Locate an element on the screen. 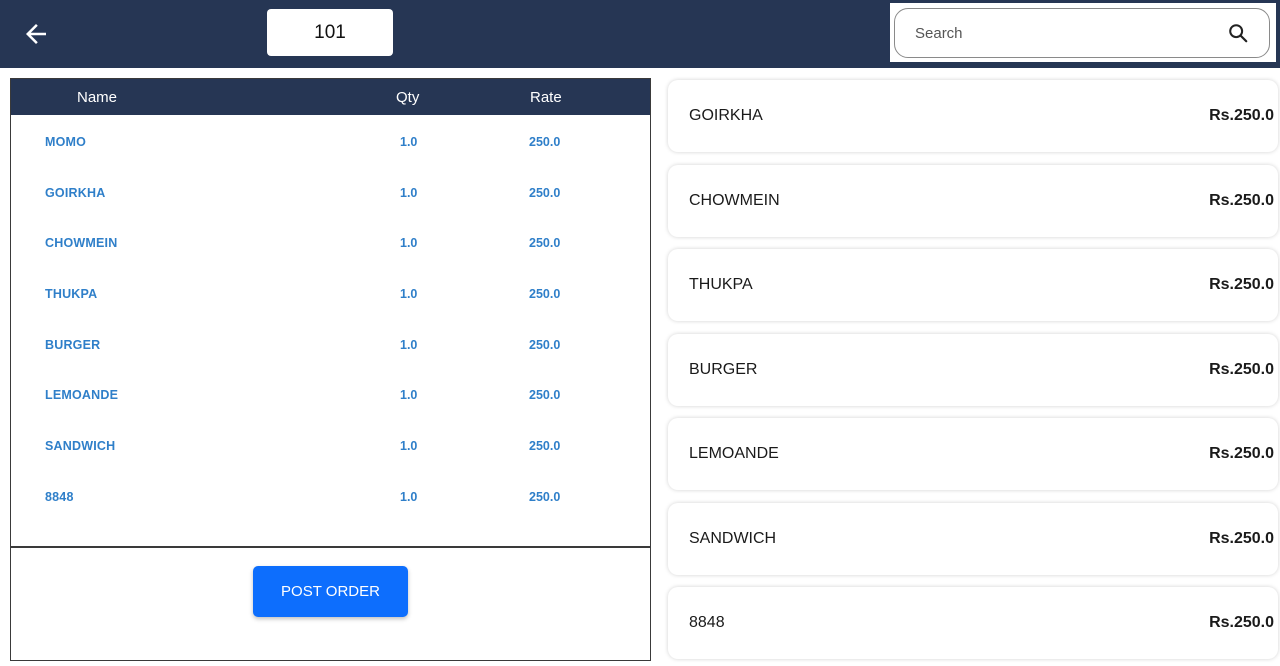  menu-item-name: CHOWMEIN is located at coordinates (734, 200).